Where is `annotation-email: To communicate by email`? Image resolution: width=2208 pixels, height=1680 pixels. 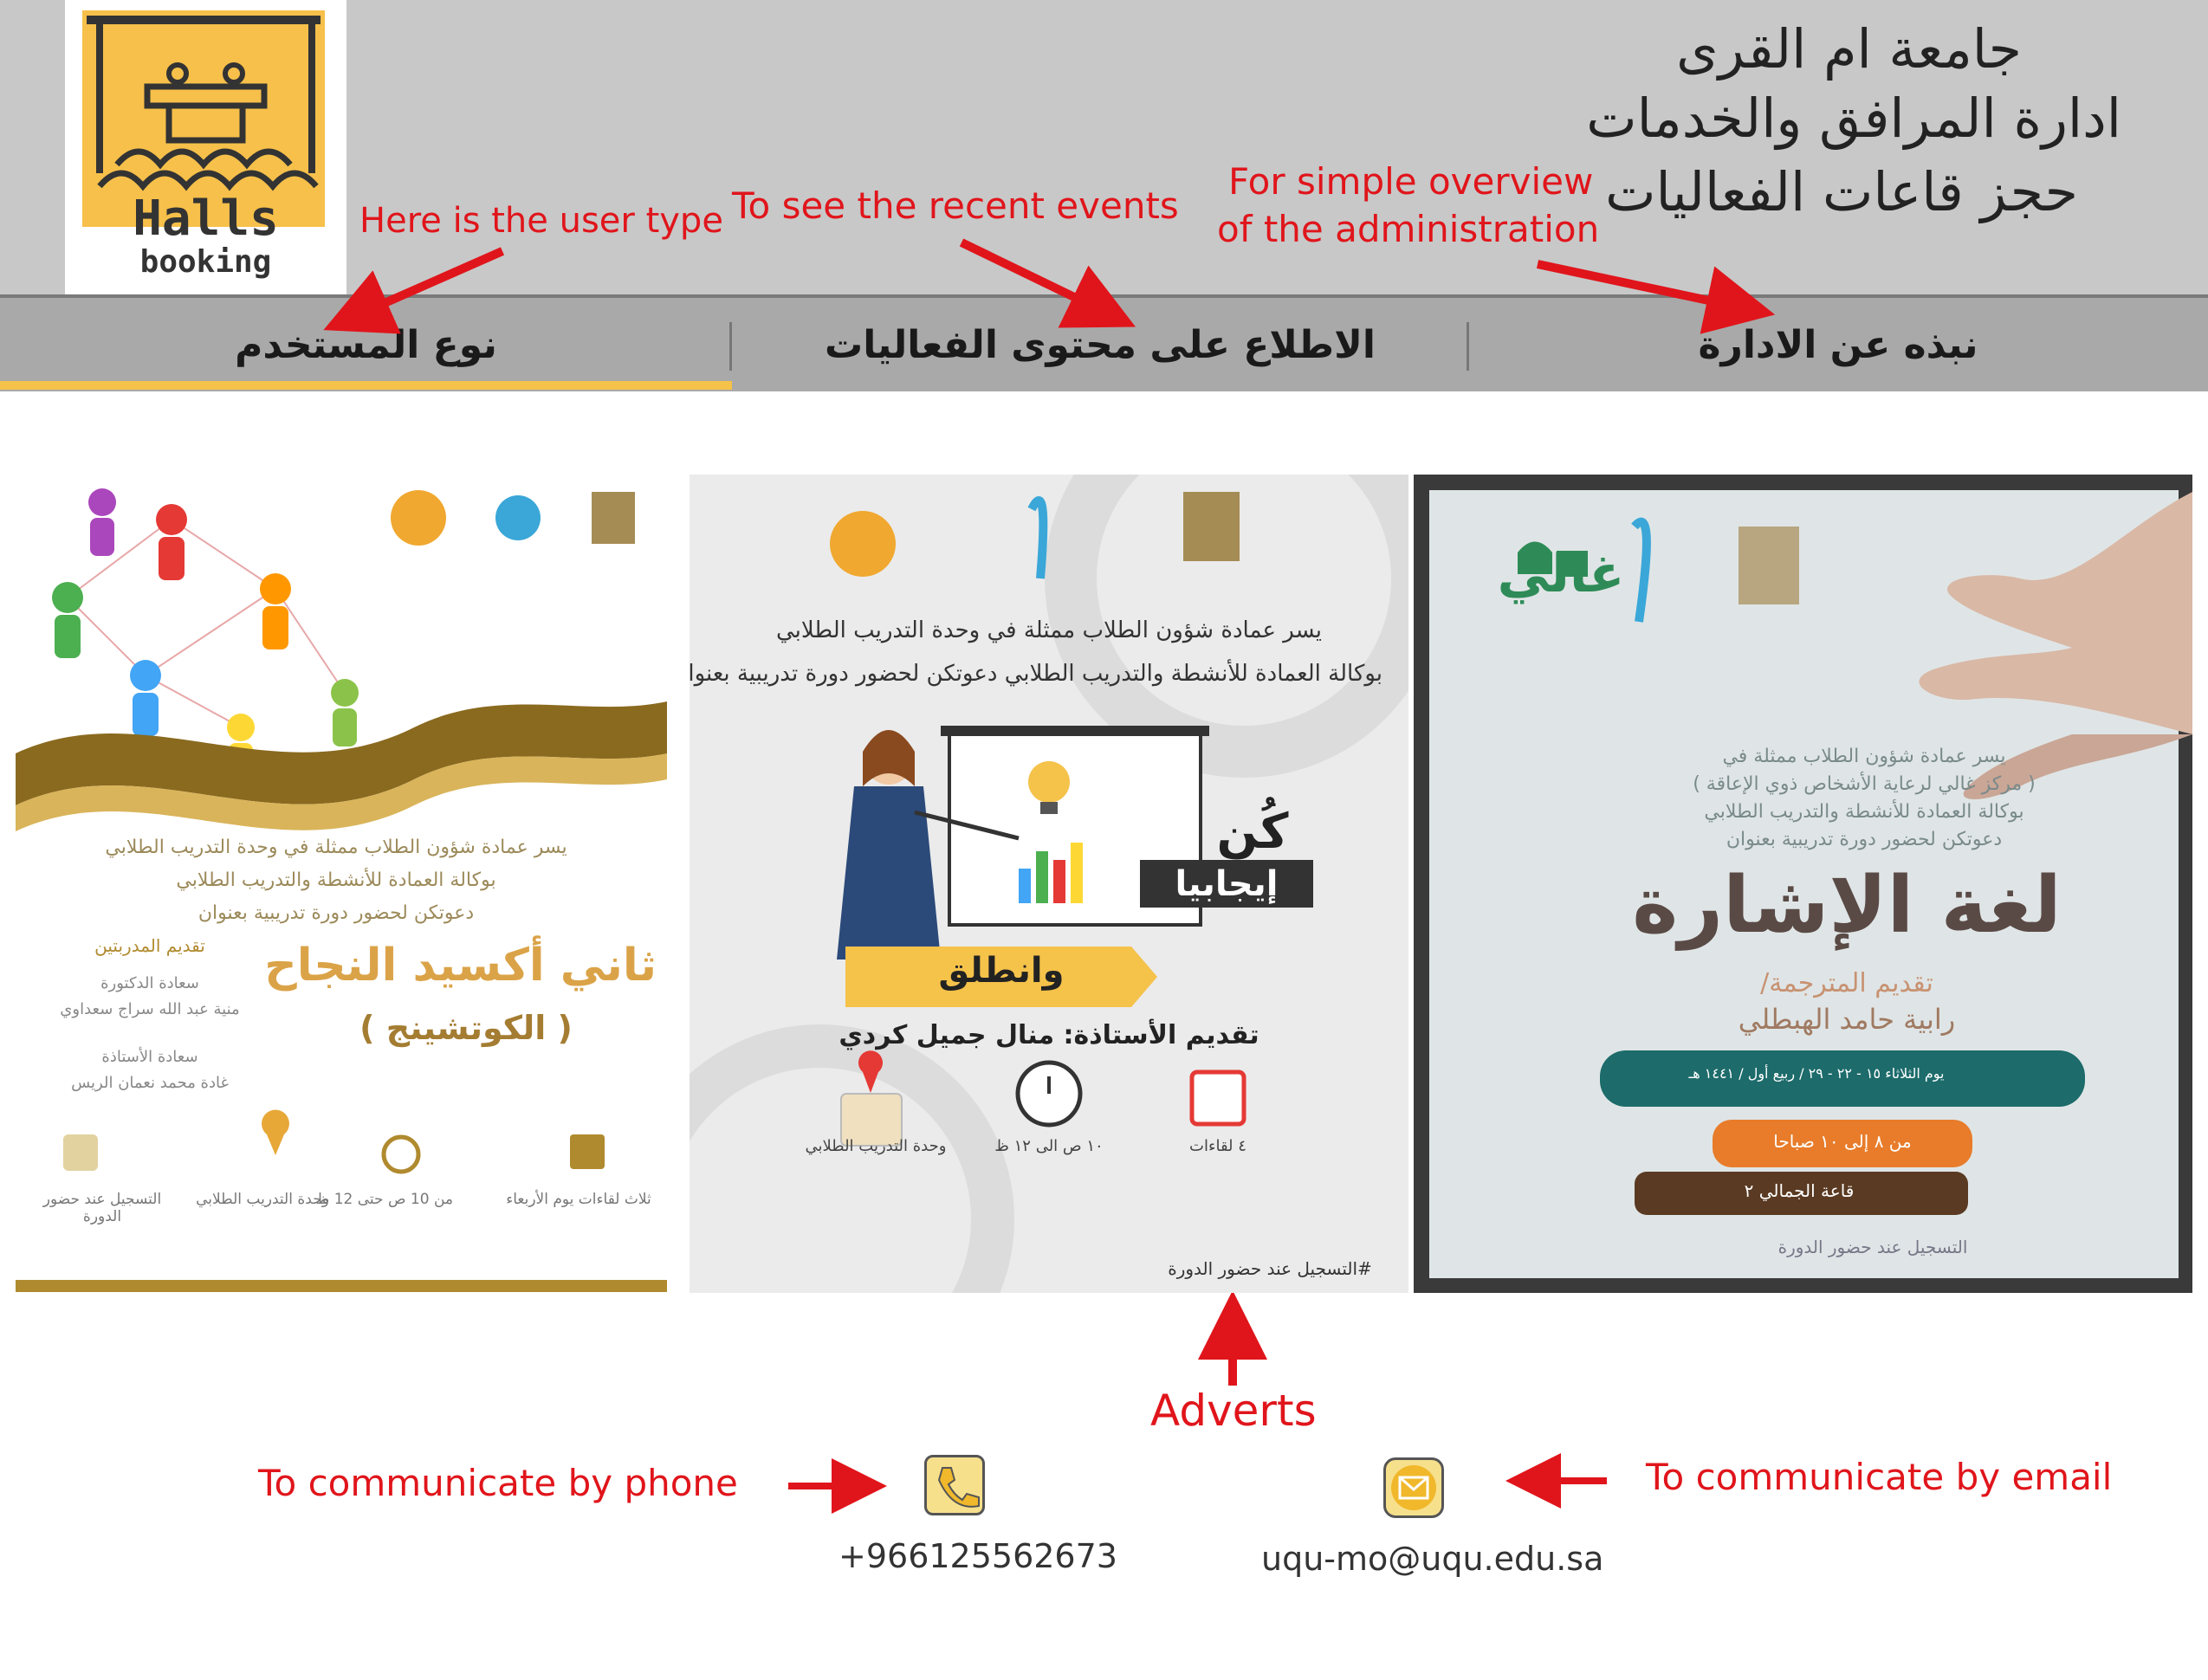 annotation-email: To communicate by email is located at coordinates (1880, 1477).